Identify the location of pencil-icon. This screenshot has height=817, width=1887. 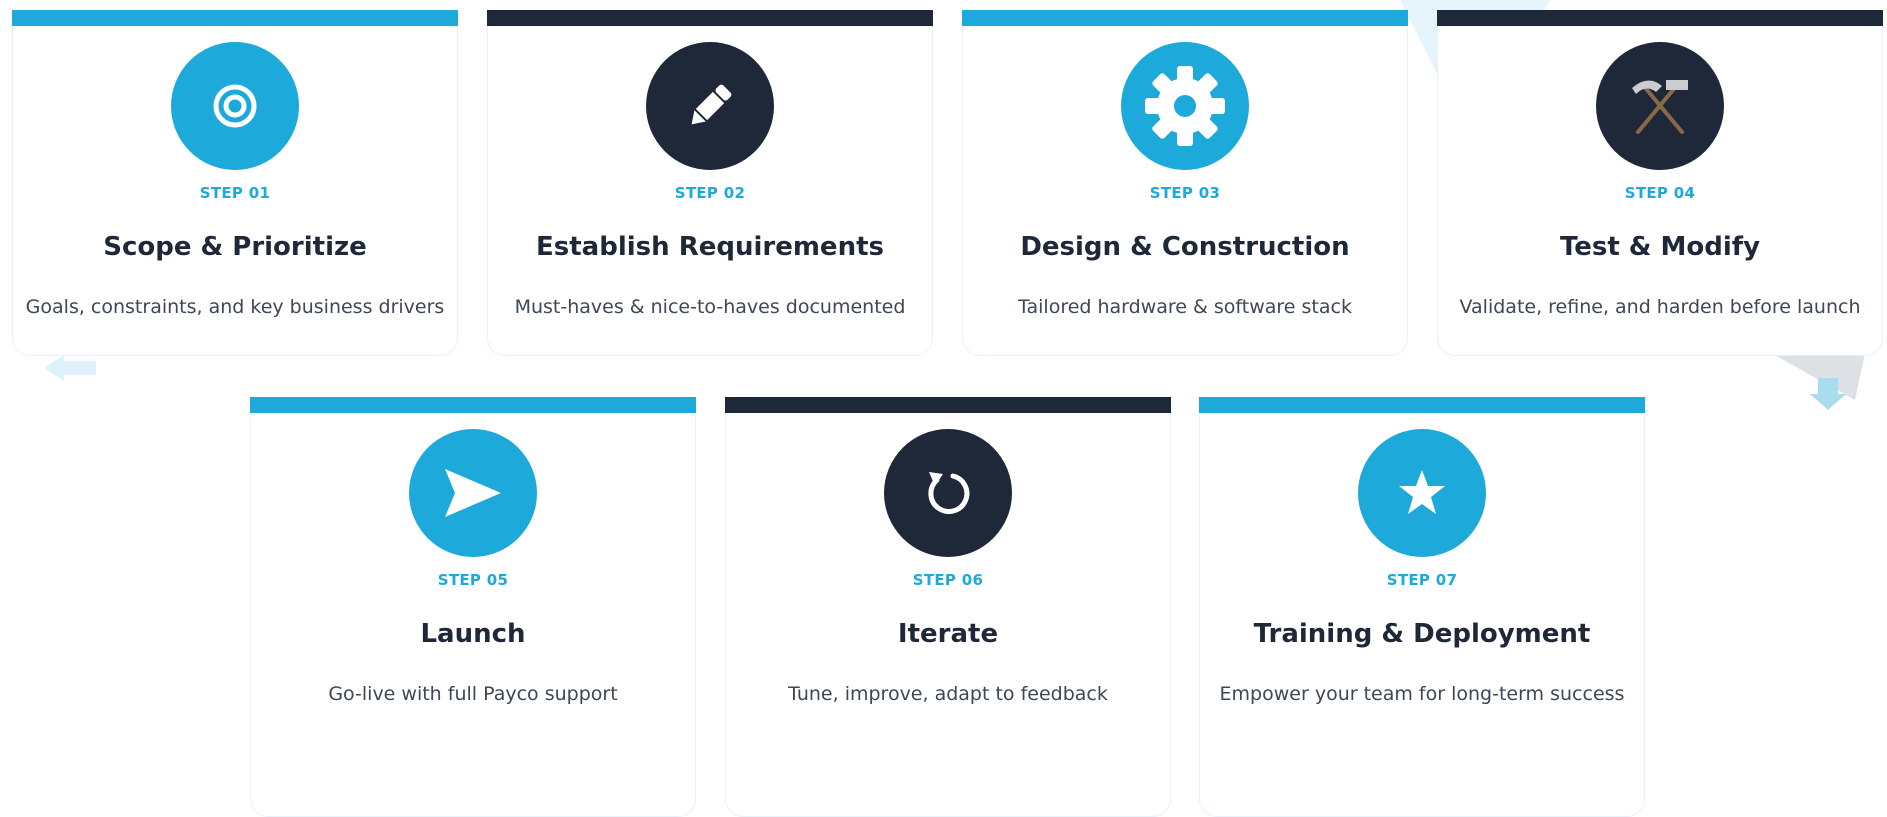
(711, 104).